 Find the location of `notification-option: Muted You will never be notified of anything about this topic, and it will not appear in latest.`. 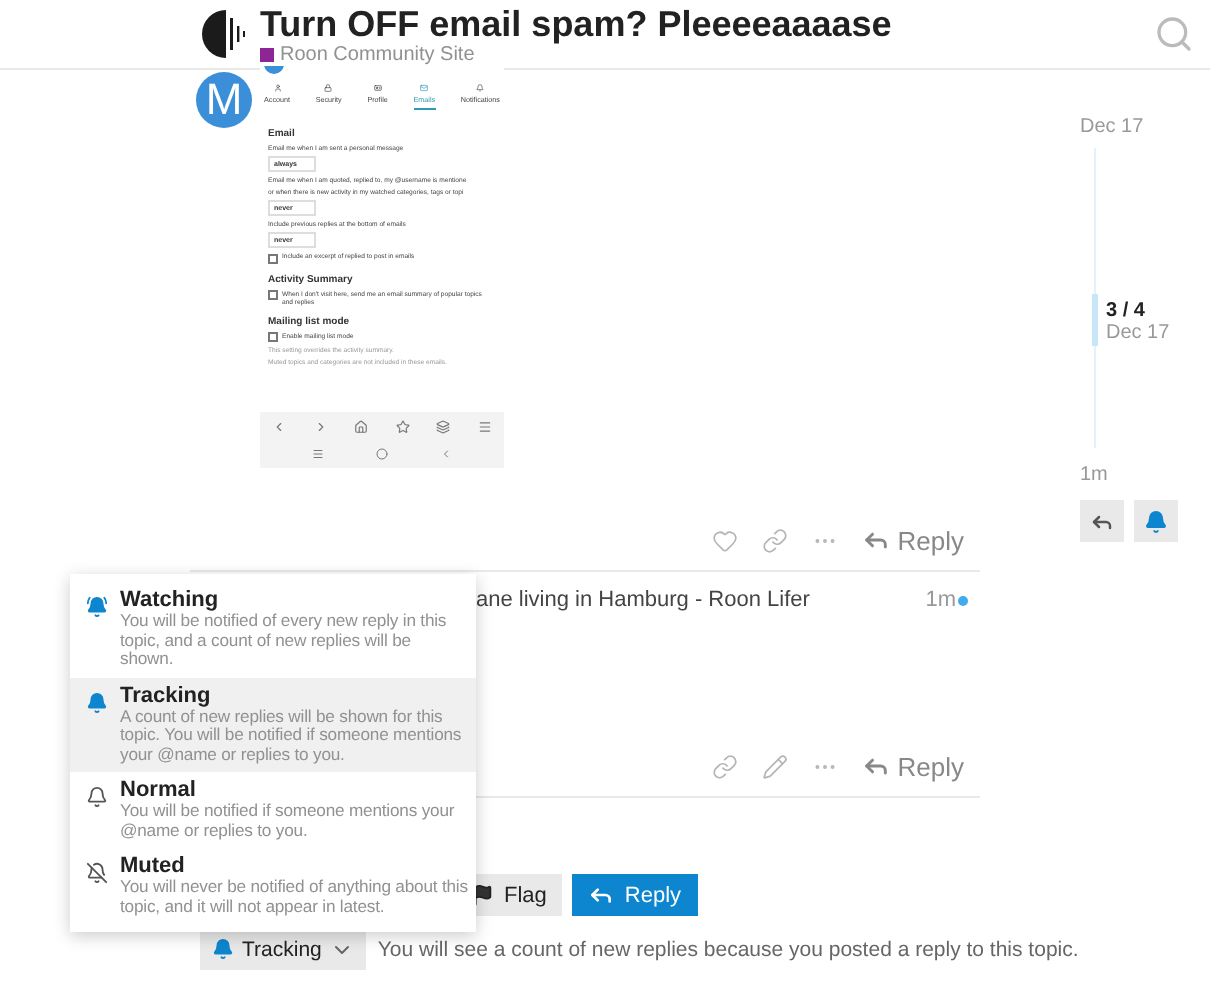

notification-option: Muted You will never be notified of anything about this topic, and it will not appear in latest. is located at coordinates (273, 886).